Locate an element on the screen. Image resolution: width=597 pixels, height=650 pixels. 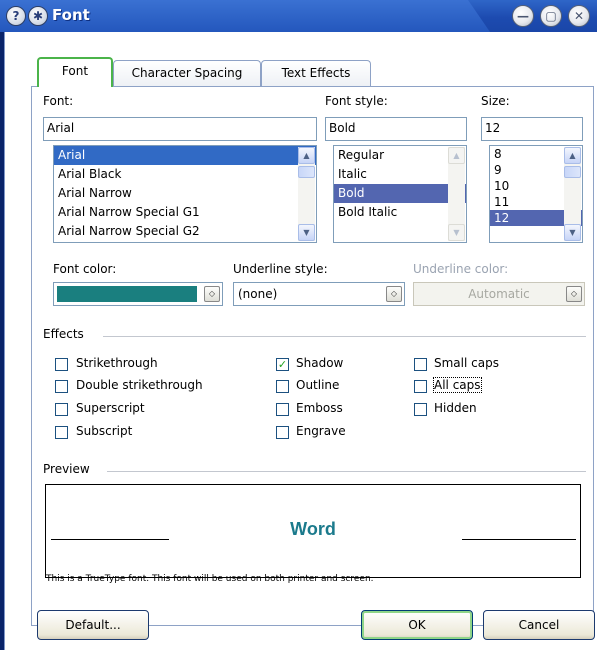
preview-box: Word is located at coordinates (313, 531).